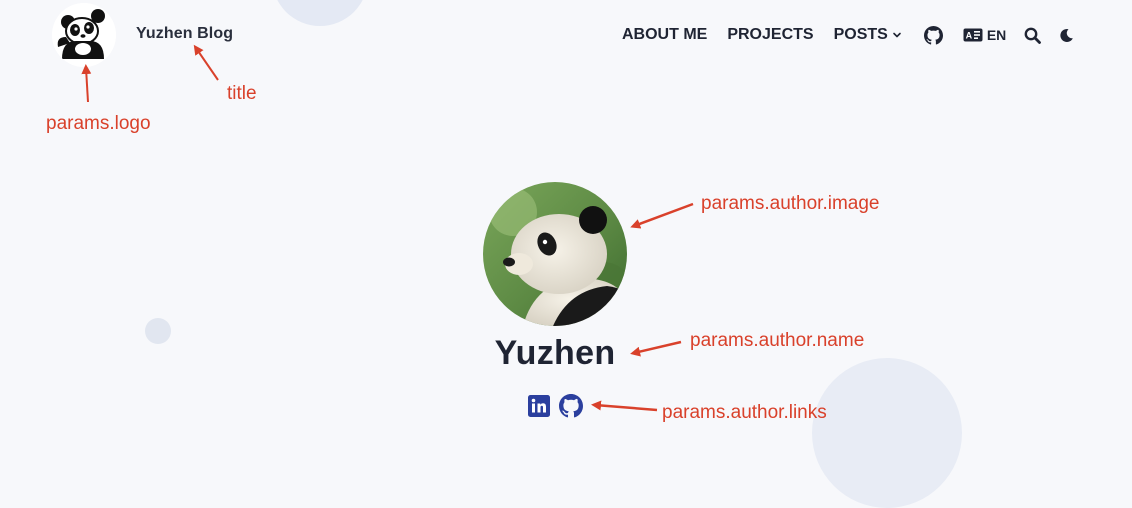 Image resolution: width=1132 pixels, height=508 pixels. What do you see at coordinates (790, 203) in the screenshot?
I see `annotation-author-image: params.author.image` at bounding box center [790, 203].